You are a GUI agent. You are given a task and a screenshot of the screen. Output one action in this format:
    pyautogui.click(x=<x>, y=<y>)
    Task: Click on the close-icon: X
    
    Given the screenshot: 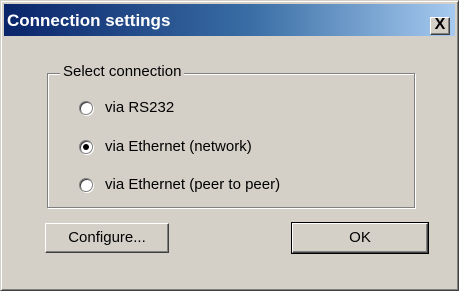 What is the action you would take?
    pyautogui.click(x=440, y=24)
    